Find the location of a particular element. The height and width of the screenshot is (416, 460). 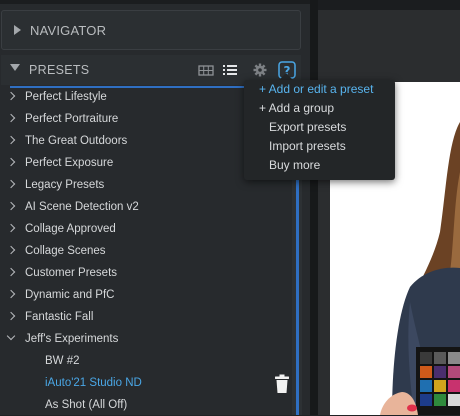

preset-group-row: Collage Scenes is located at coordinates (146, 251).